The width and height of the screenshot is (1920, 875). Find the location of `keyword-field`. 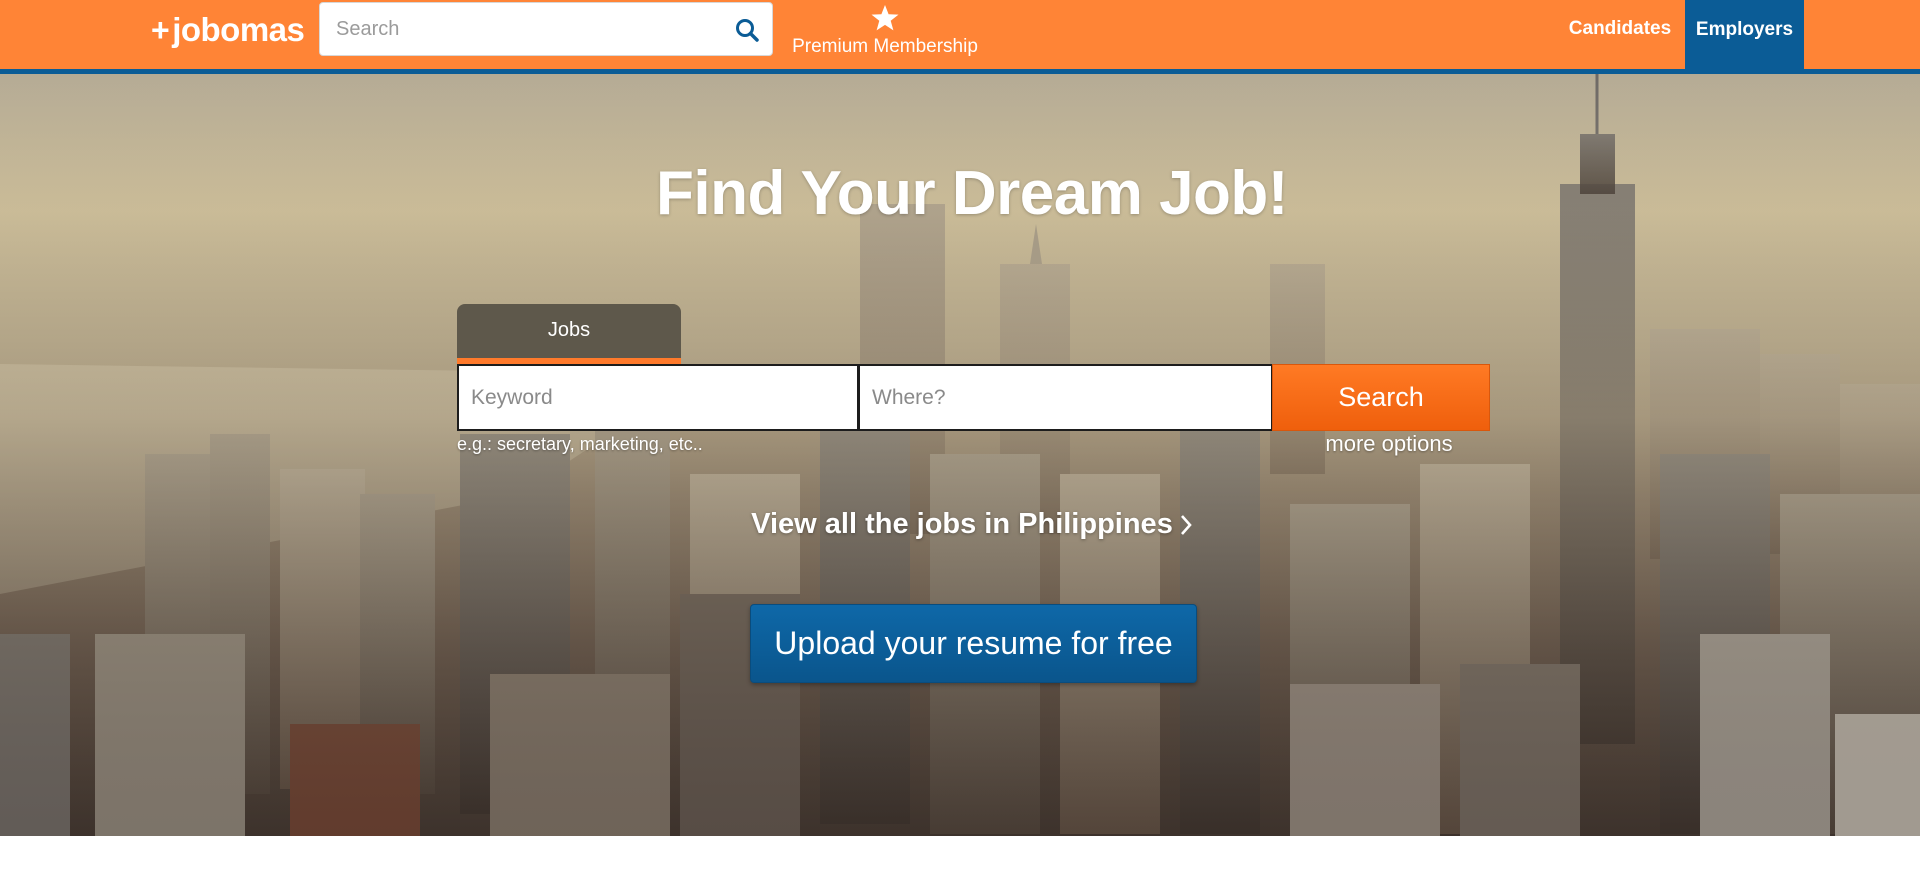

keyword-field is located at coordinates (658, 397).